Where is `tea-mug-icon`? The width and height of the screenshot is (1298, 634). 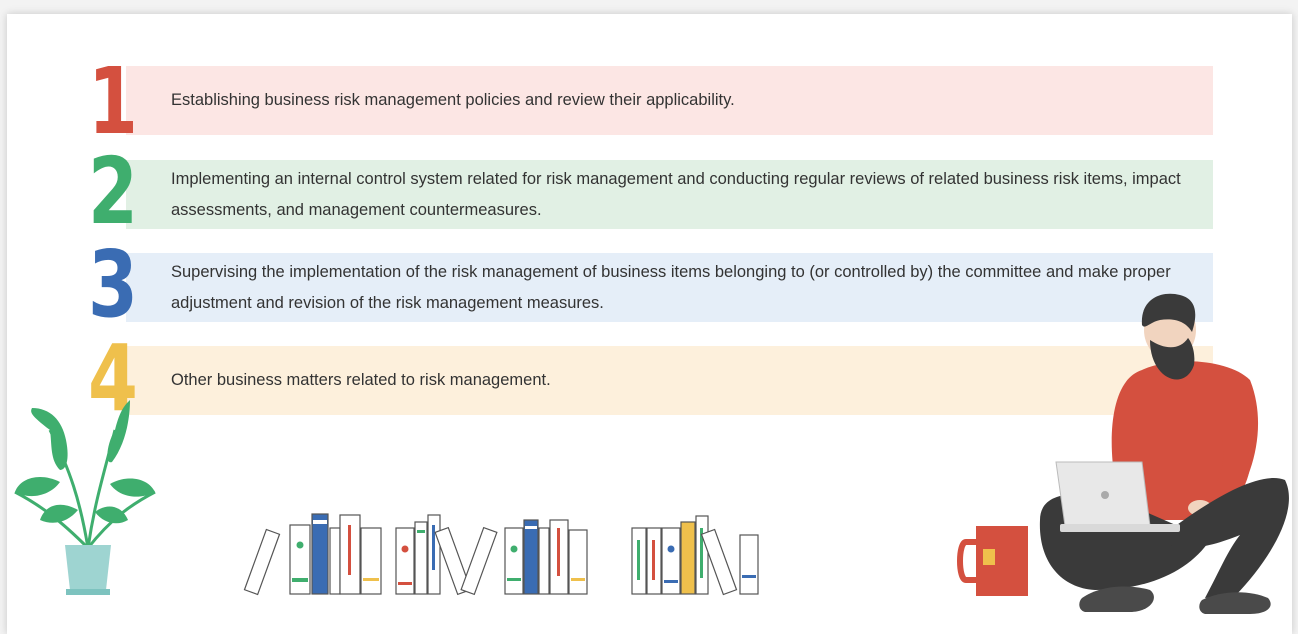 tea-mug-icon is located at coordinates (992, 561).